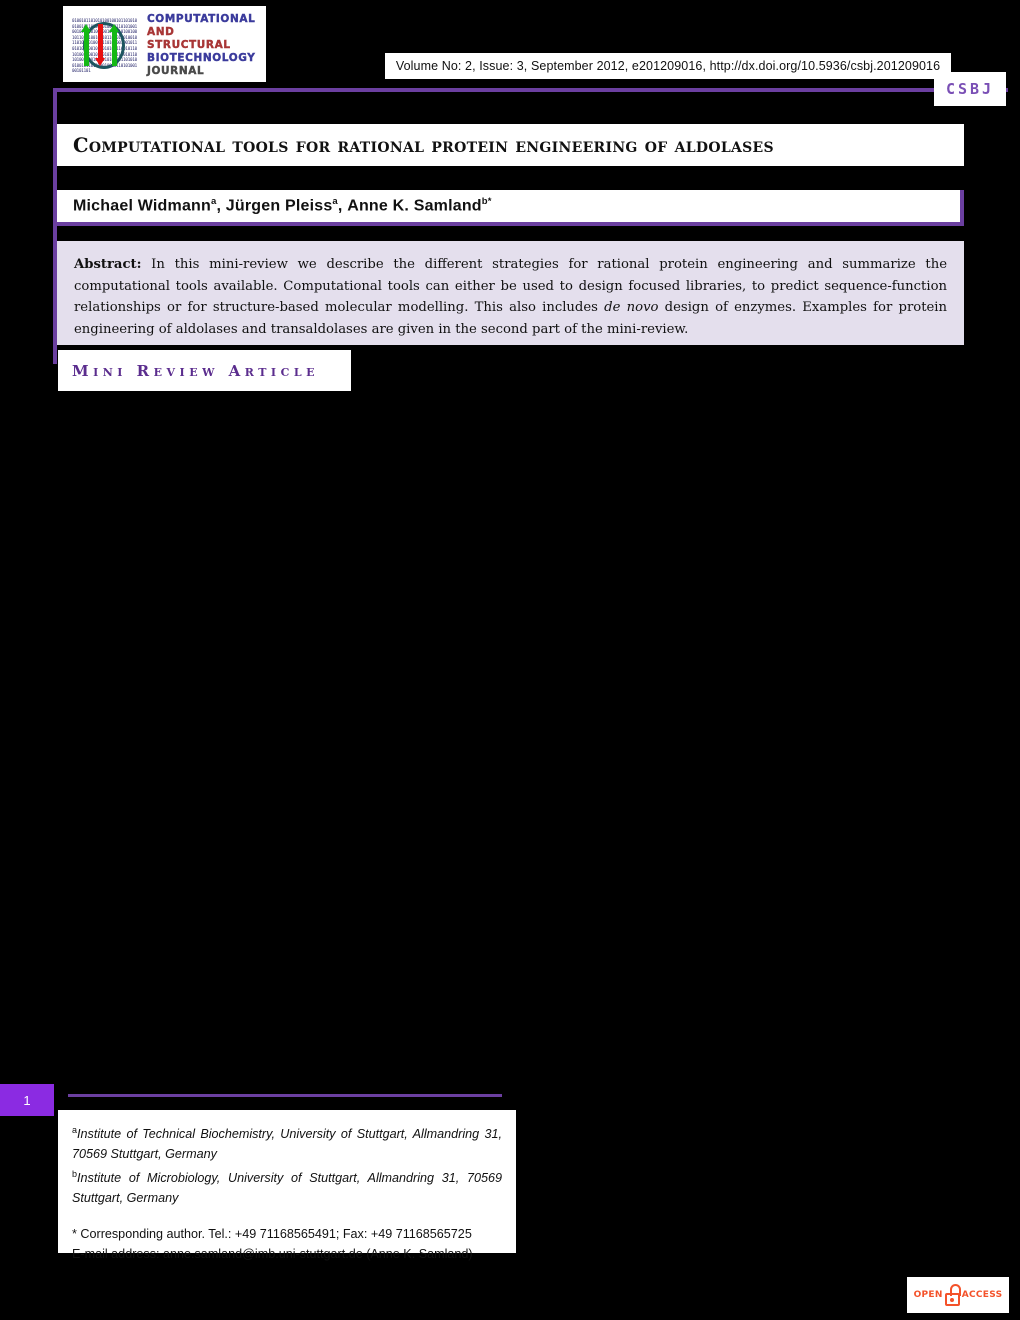 Image resolution: width=1020 pixels, height=1320 pixels. Describe the element at coordinates (201, 18) in the screenshot. I see `logo-line-computational: COMPUTATIONAL` at that location.